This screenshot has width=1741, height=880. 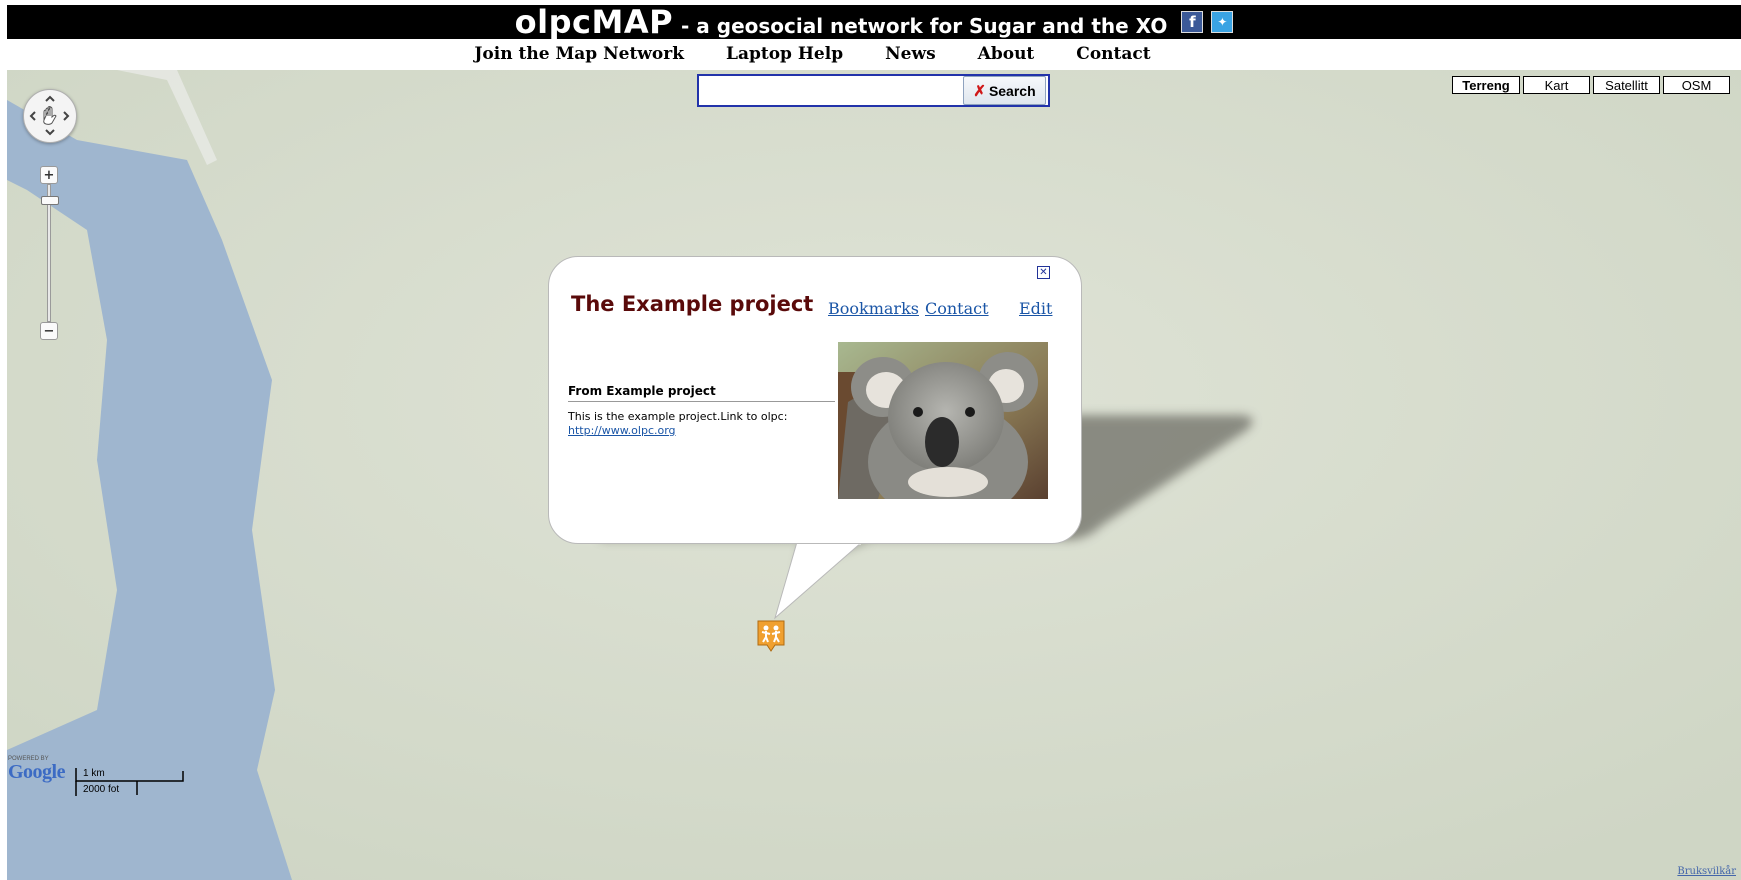 I want to click on zoom-slider-handle, so click(x=50, y=200).